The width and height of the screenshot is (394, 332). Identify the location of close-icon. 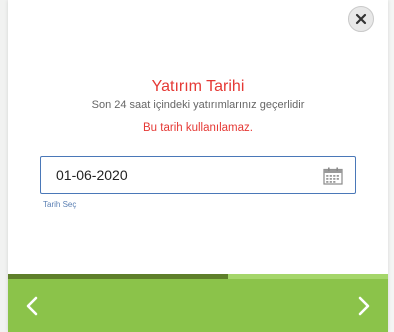
(361, 19).